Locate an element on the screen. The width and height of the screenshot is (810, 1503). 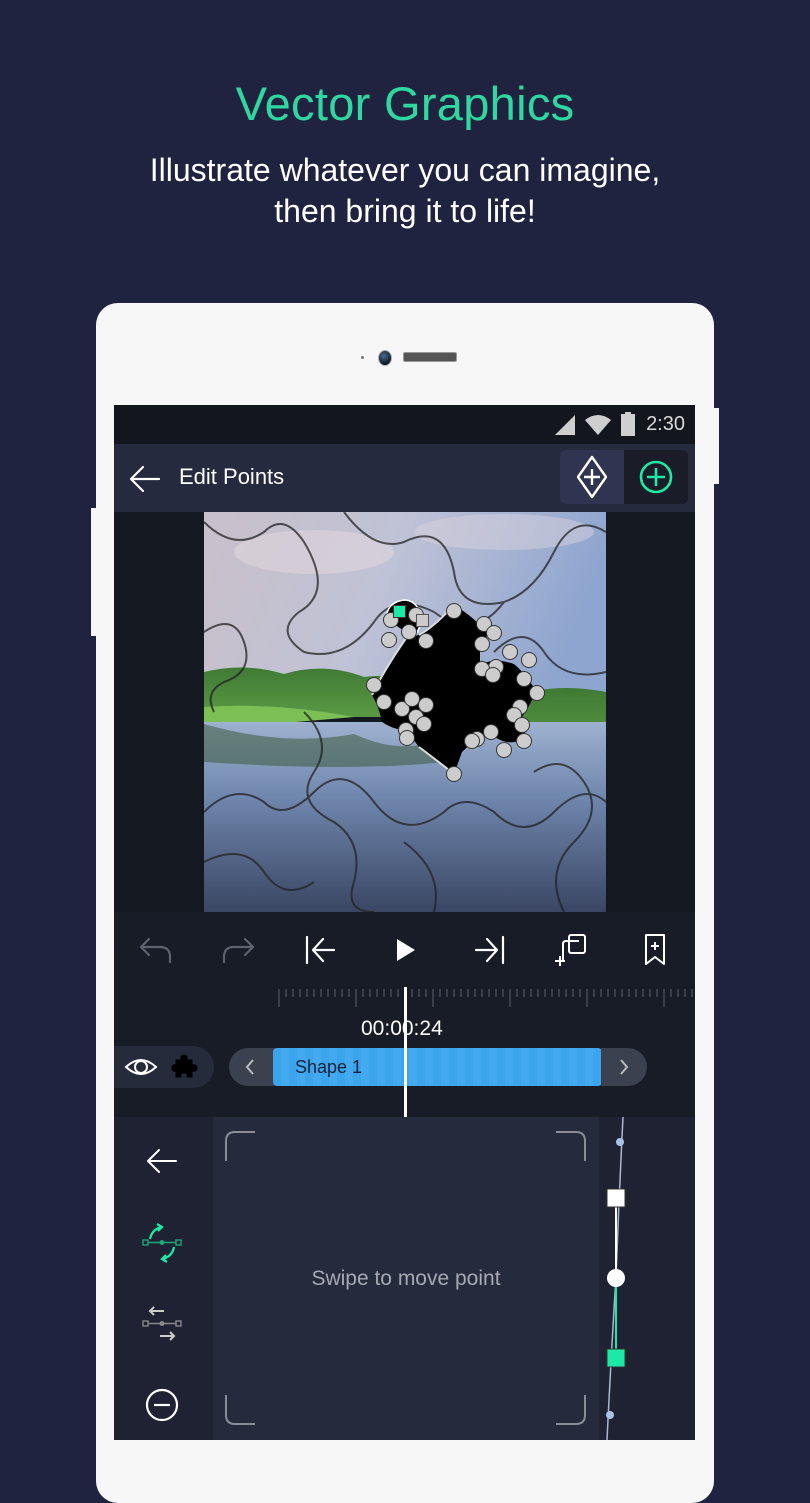
track-label: Shape 1 is located at coordinates (329, 1067).